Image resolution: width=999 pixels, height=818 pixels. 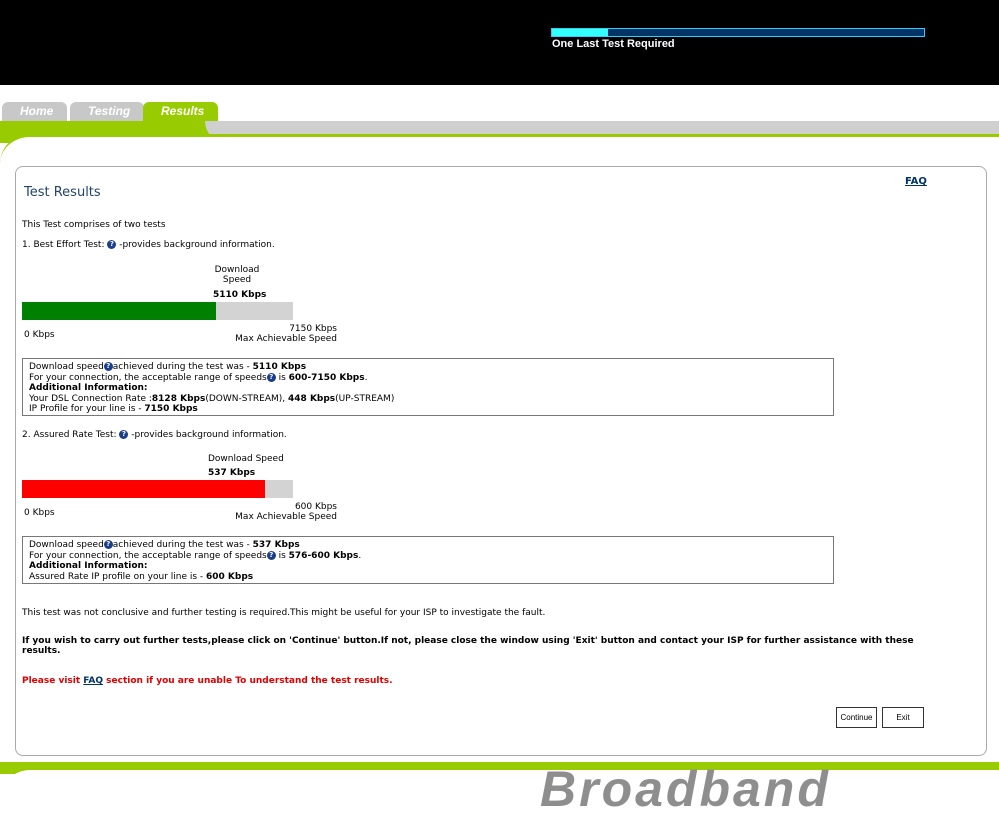 I want to click on t1-l1-val: 5110 Kbps, so click(x=279, y=367).